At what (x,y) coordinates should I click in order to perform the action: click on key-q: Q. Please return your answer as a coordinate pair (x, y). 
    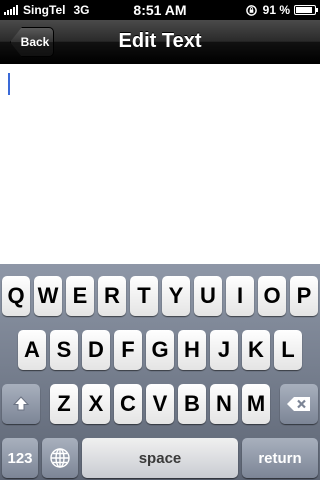
    Looking at the image, I should click on (16, 296).